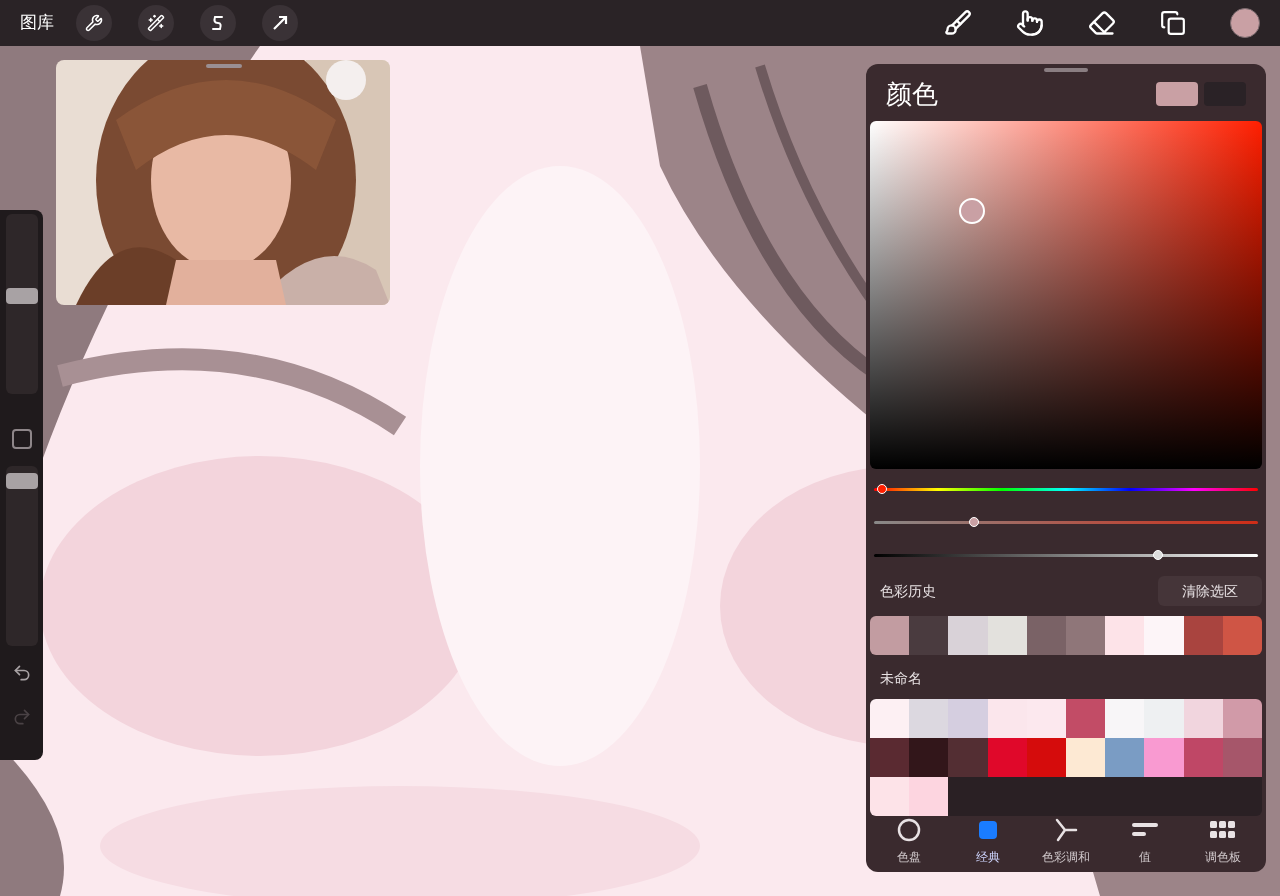 This screenshot has height=896, width=1280. Describe the element at coordinates (1102, 23) in the screenshot. I see `eraser-icon` at that location.